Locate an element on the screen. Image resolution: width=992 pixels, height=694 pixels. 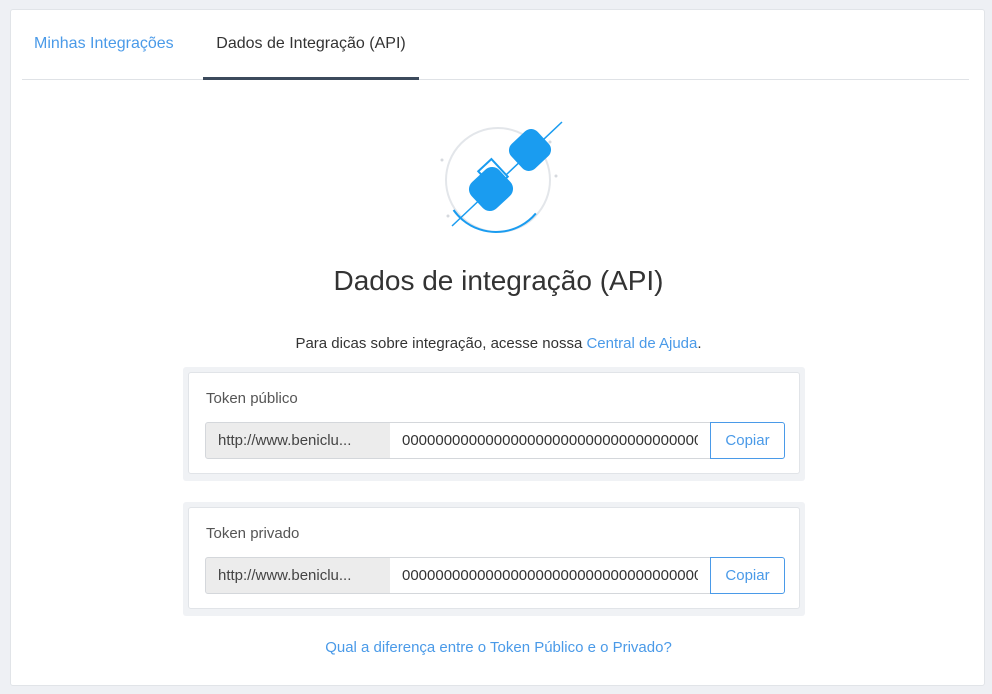
public-token-label: Token público is located at coordinates (252, 398).